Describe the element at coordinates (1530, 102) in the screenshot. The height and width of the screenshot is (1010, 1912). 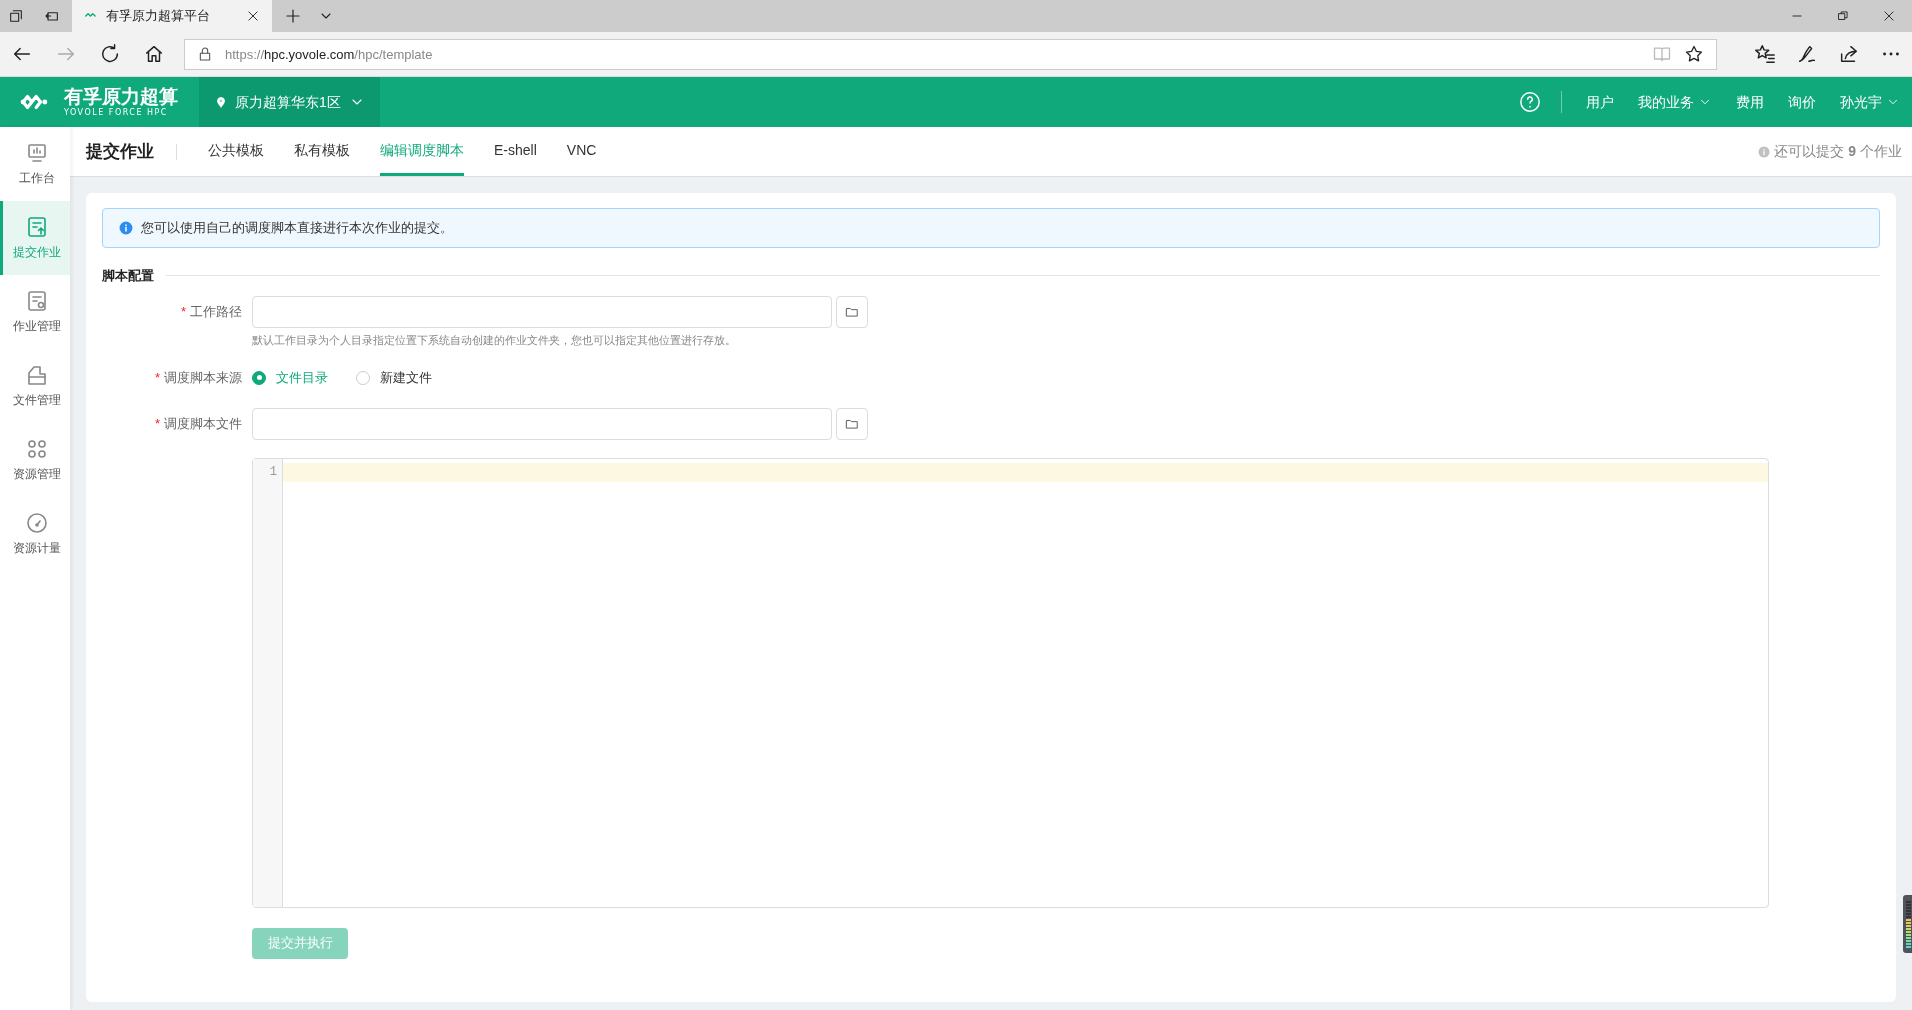
I see `help-icon` at that location.